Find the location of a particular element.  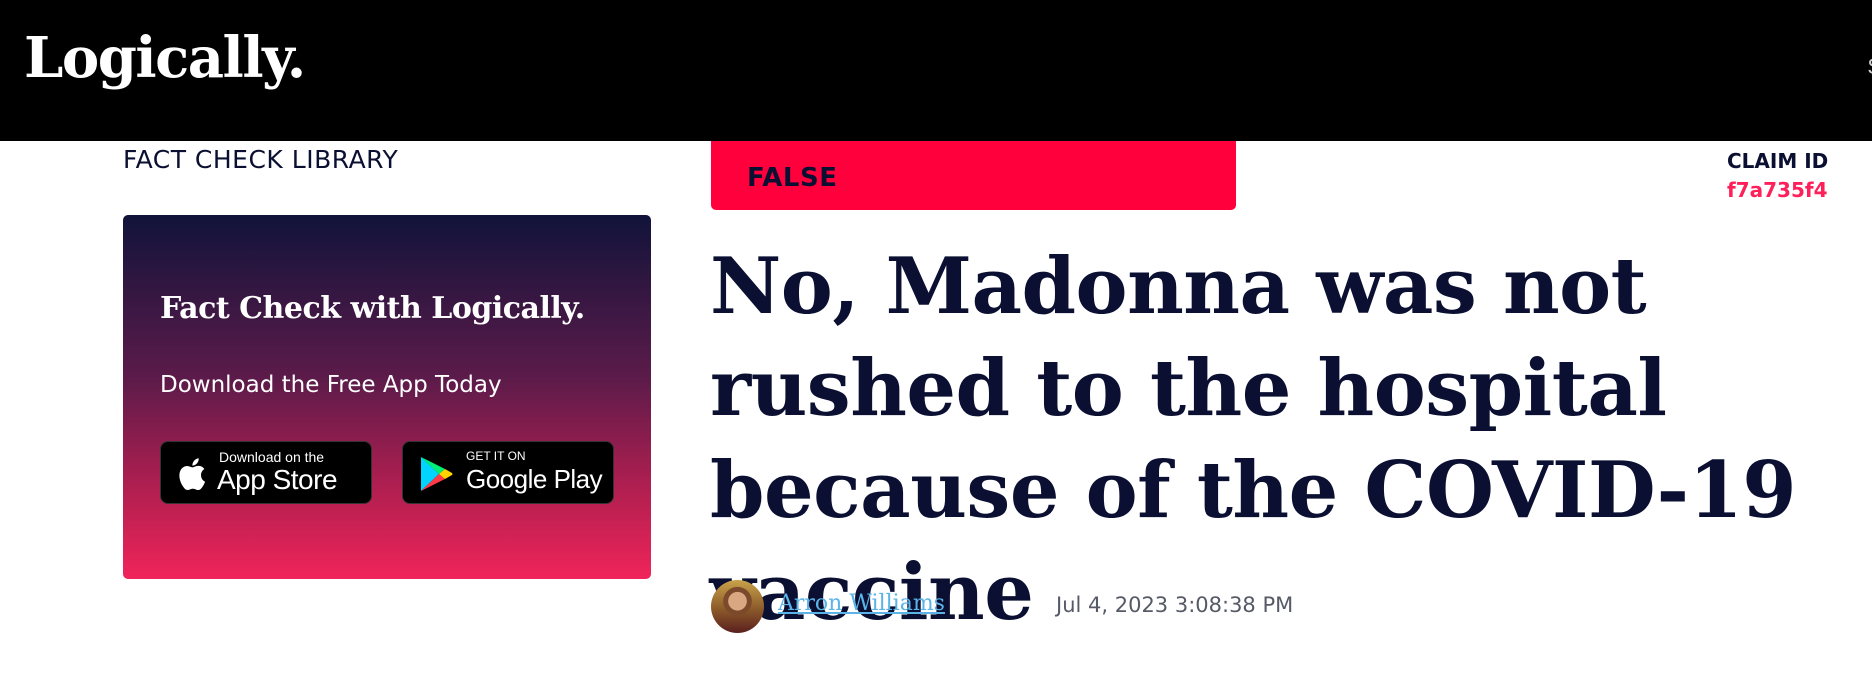

promo-title: Fact Check with Logically. is located at coordinates (372, 308).